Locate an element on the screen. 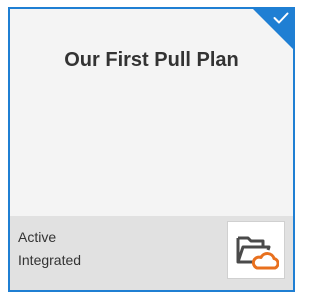  folder-cloud-button is located at coordinates (256, 250).